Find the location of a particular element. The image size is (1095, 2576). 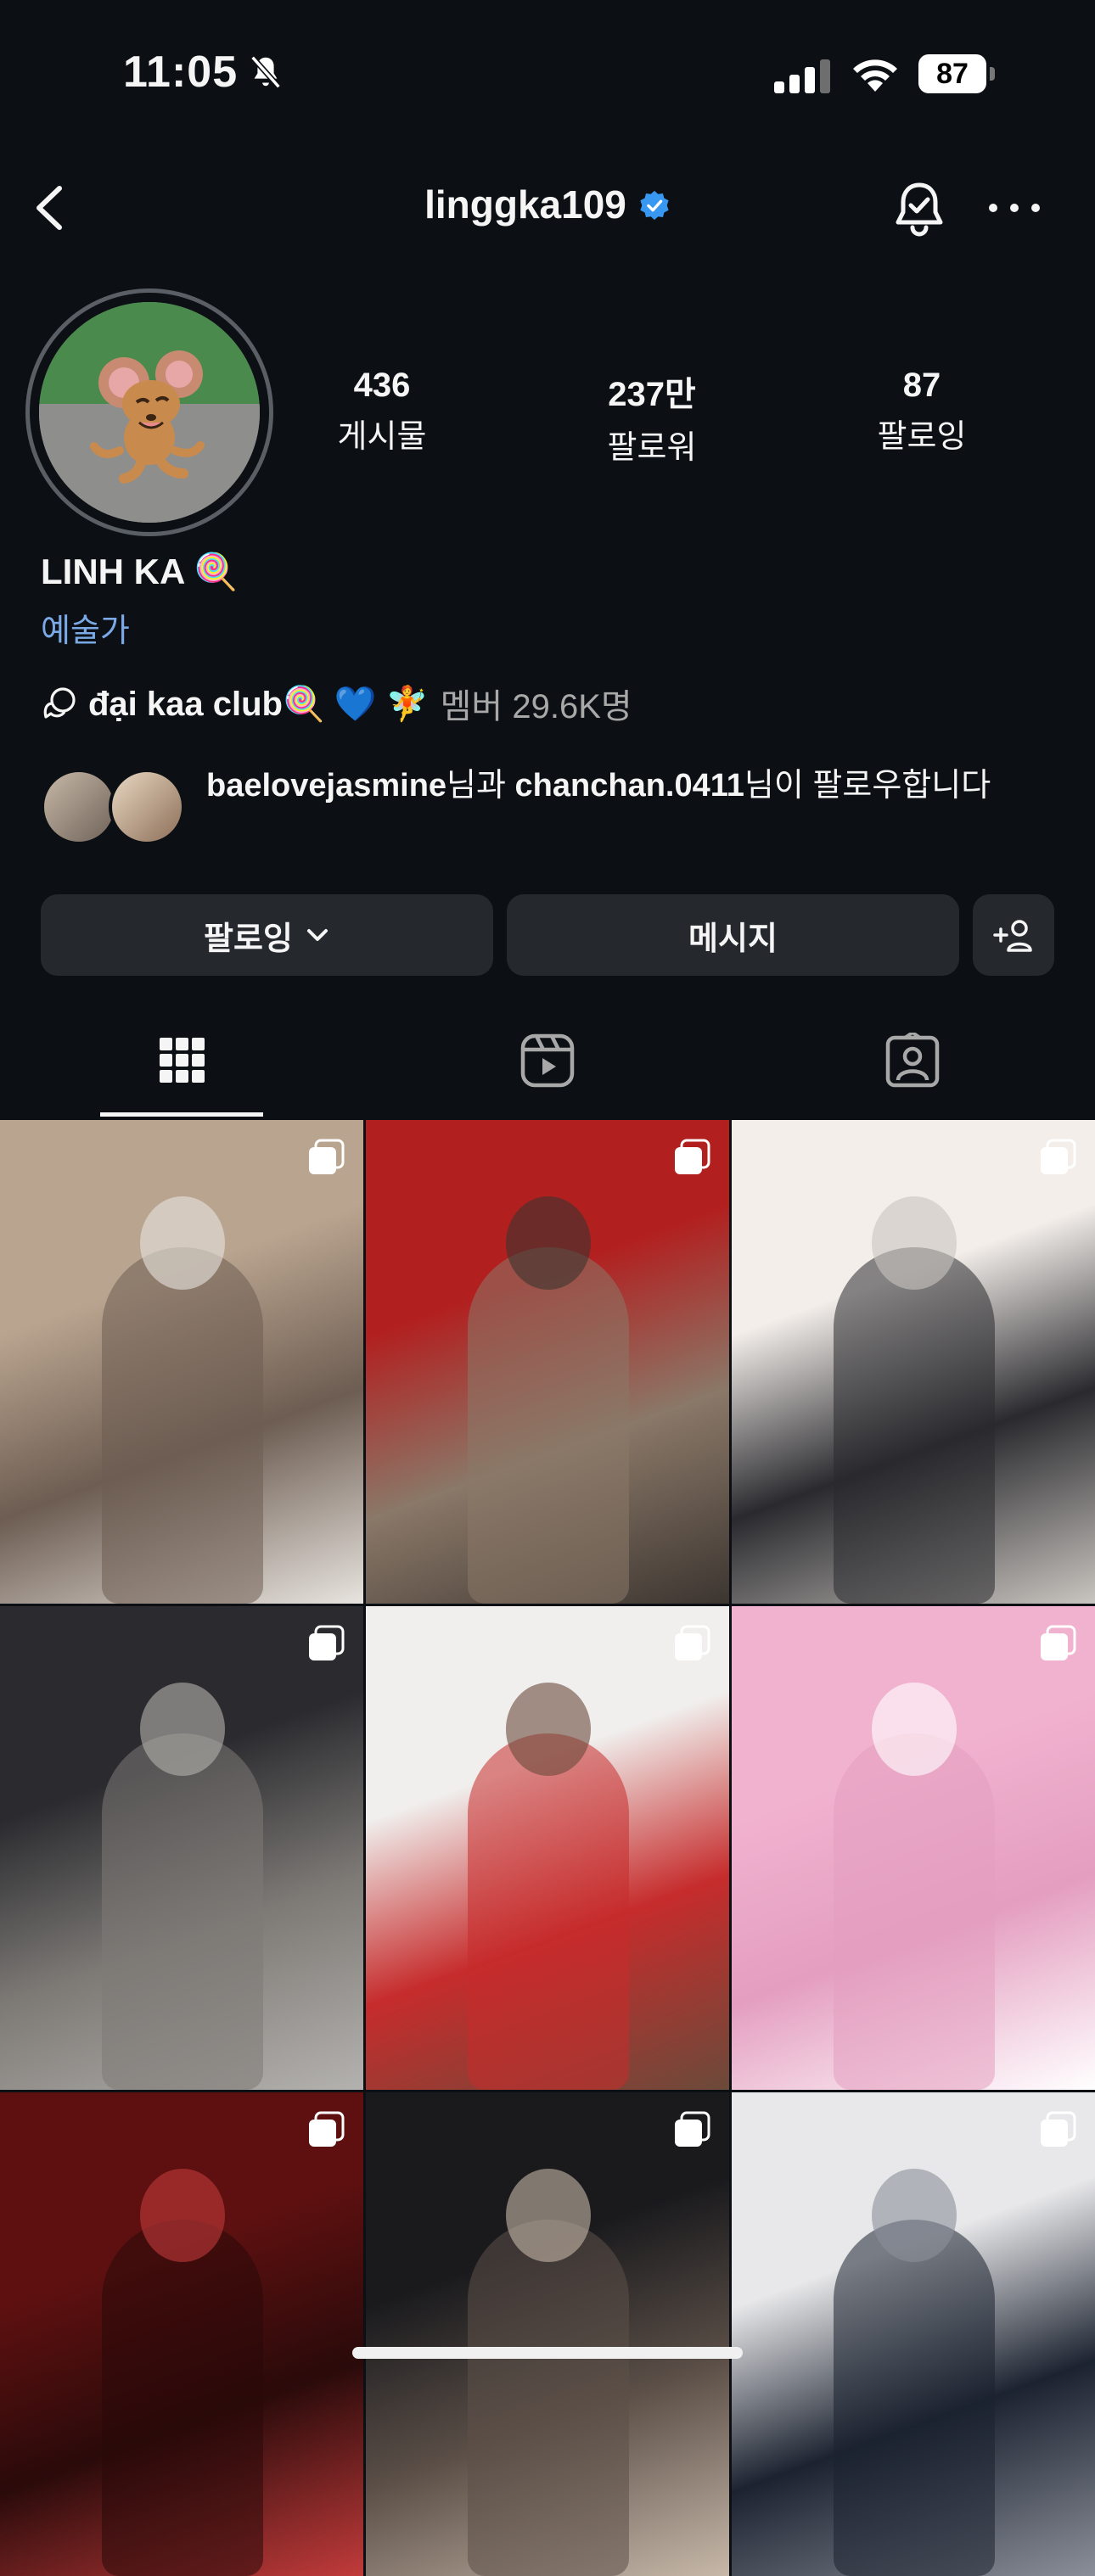

mutual-user-2: chanchan.0411 is located at coordinates (629, 786).